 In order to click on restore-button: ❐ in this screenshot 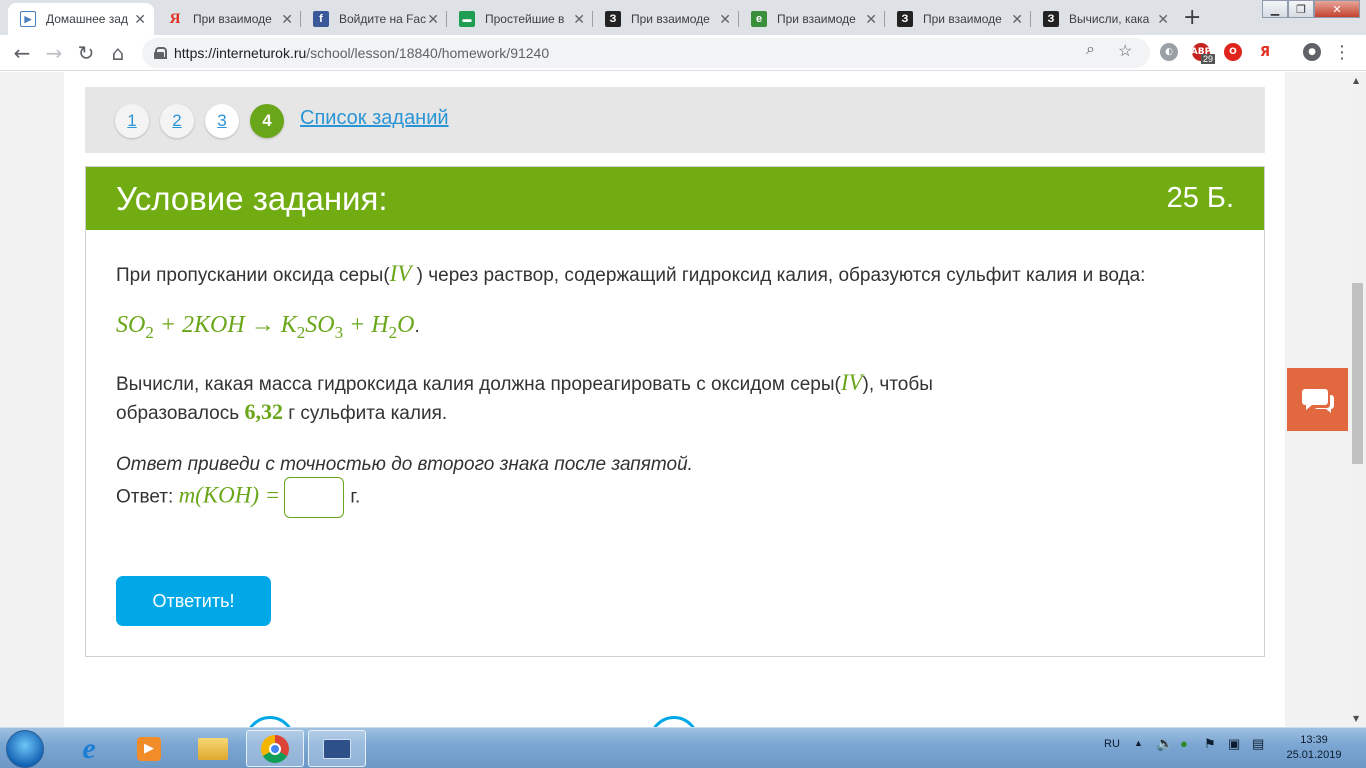, I will do `click(1301, 9)`.